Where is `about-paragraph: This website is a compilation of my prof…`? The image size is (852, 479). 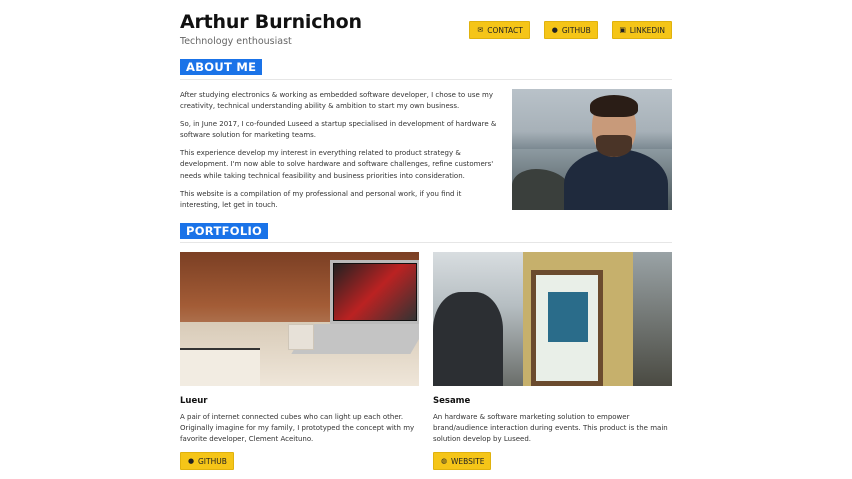
about-paragraph: This website is a compilation of my prof… is located at coordinates (321, 199).